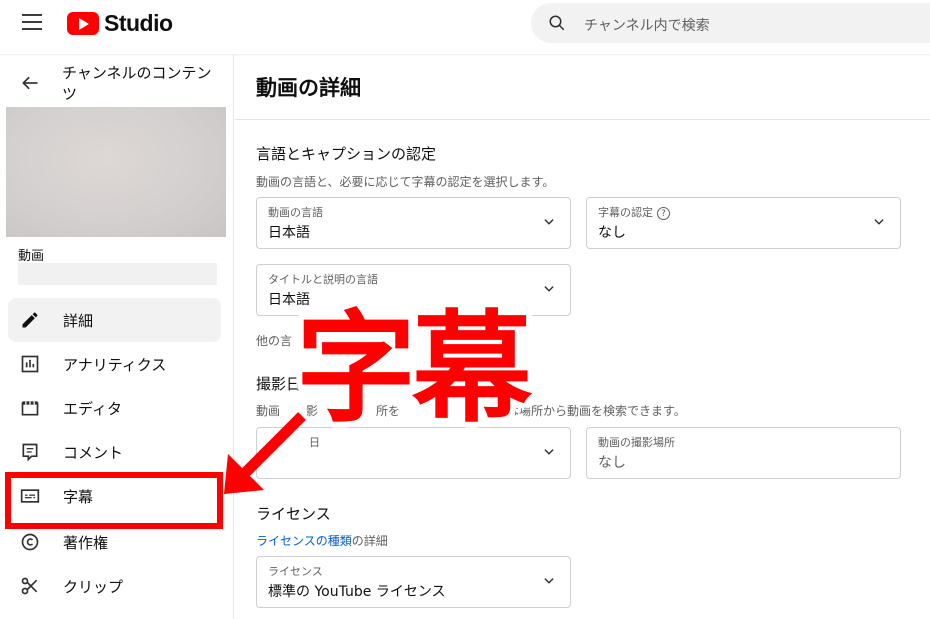 This screenshot has height=619, width=930. What do you see at coordinates (30, 364) in the screenshot?
I see `analytics-icon` at bounding box center [30, 364].